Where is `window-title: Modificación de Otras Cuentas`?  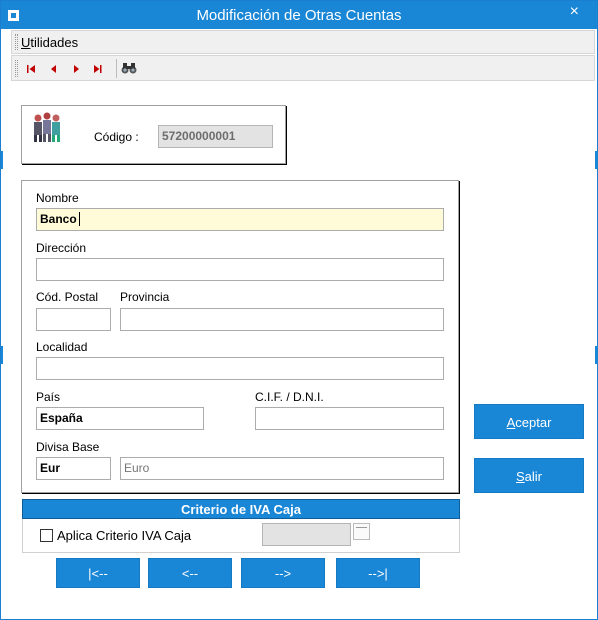 window-title: Modificación de Otras Cuentas is located at coordinates (299, 15).